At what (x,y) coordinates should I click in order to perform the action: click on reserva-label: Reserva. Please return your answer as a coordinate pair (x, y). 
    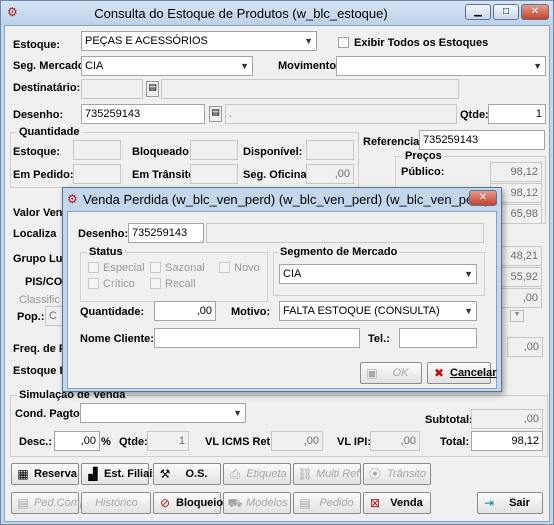
    Looking at the image, I should click on (55, 474).